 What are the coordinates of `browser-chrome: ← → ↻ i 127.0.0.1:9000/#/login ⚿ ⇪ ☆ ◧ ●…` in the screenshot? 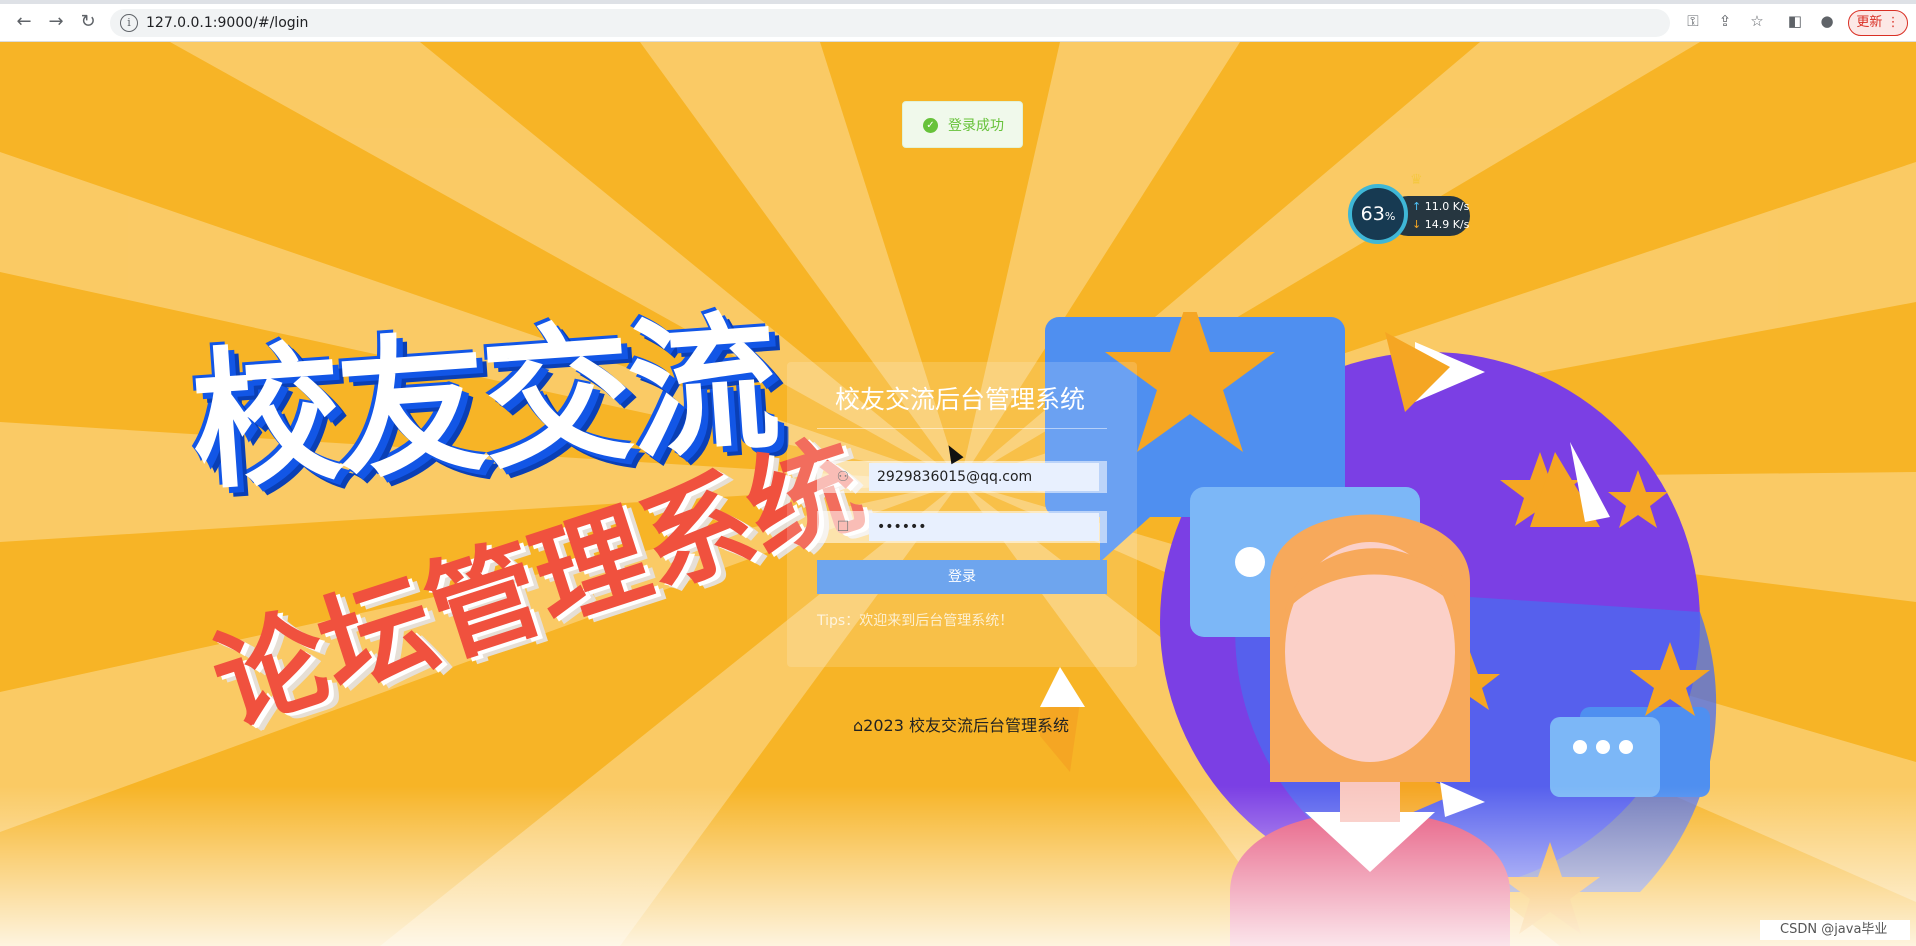 It's located at (958, 21).